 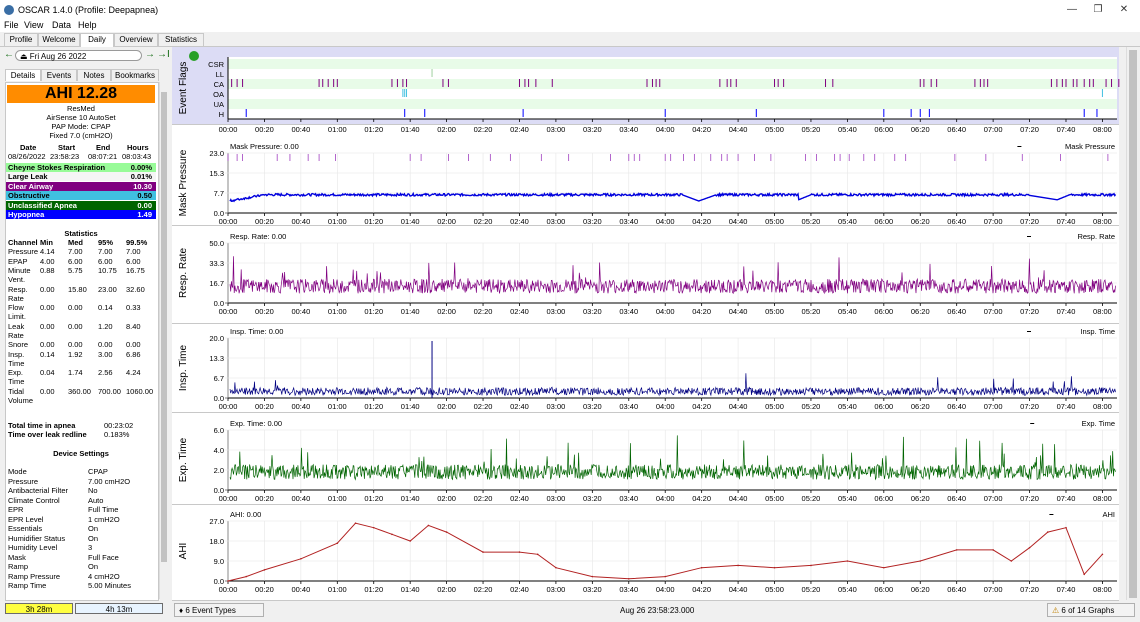 What do you see at coordinates (219, 610) in the screenshot?
I see `event-types-dropdown: ♦ 6 Event Types` at bounding box center [219, 610].